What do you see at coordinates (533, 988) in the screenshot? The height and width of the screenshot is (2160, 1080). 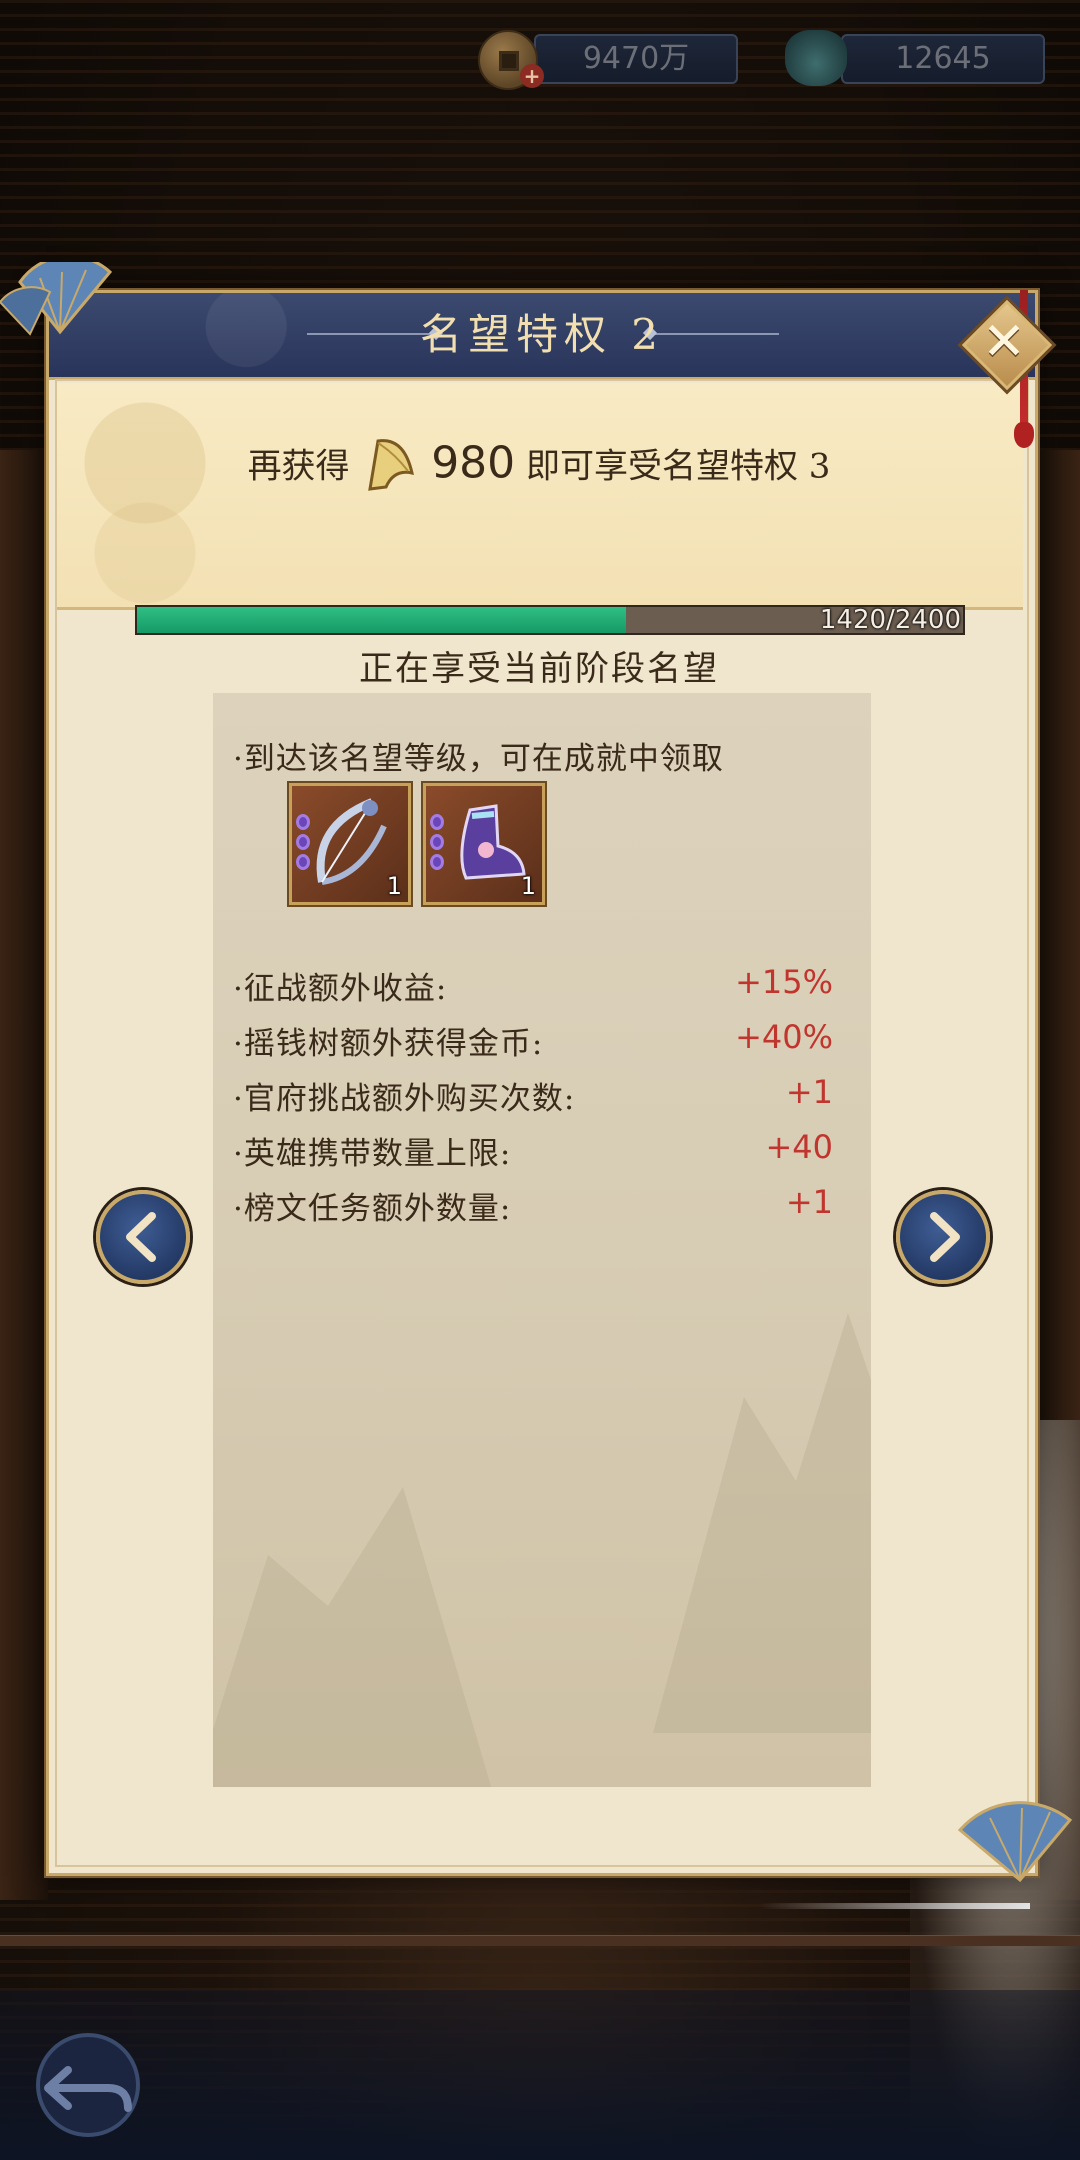 I see `bonus-row: ·征战额外收益: +15%` at bounding box center [533, 988].